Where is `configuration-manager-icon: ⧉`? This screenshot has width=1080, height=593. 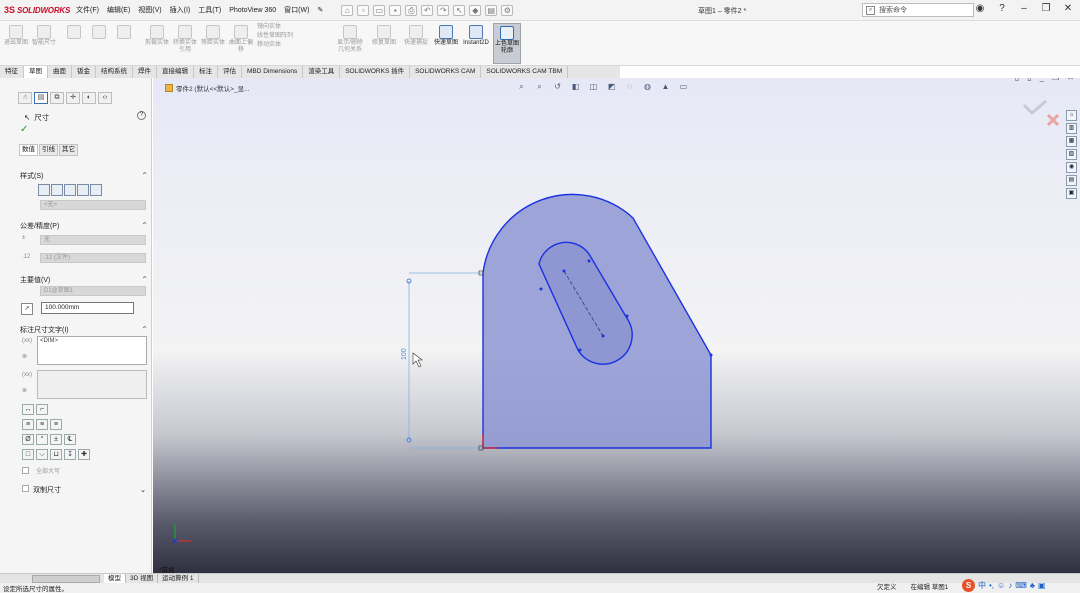
configuration-manager-icon: ⧉ is located at coordinates (57, 98).